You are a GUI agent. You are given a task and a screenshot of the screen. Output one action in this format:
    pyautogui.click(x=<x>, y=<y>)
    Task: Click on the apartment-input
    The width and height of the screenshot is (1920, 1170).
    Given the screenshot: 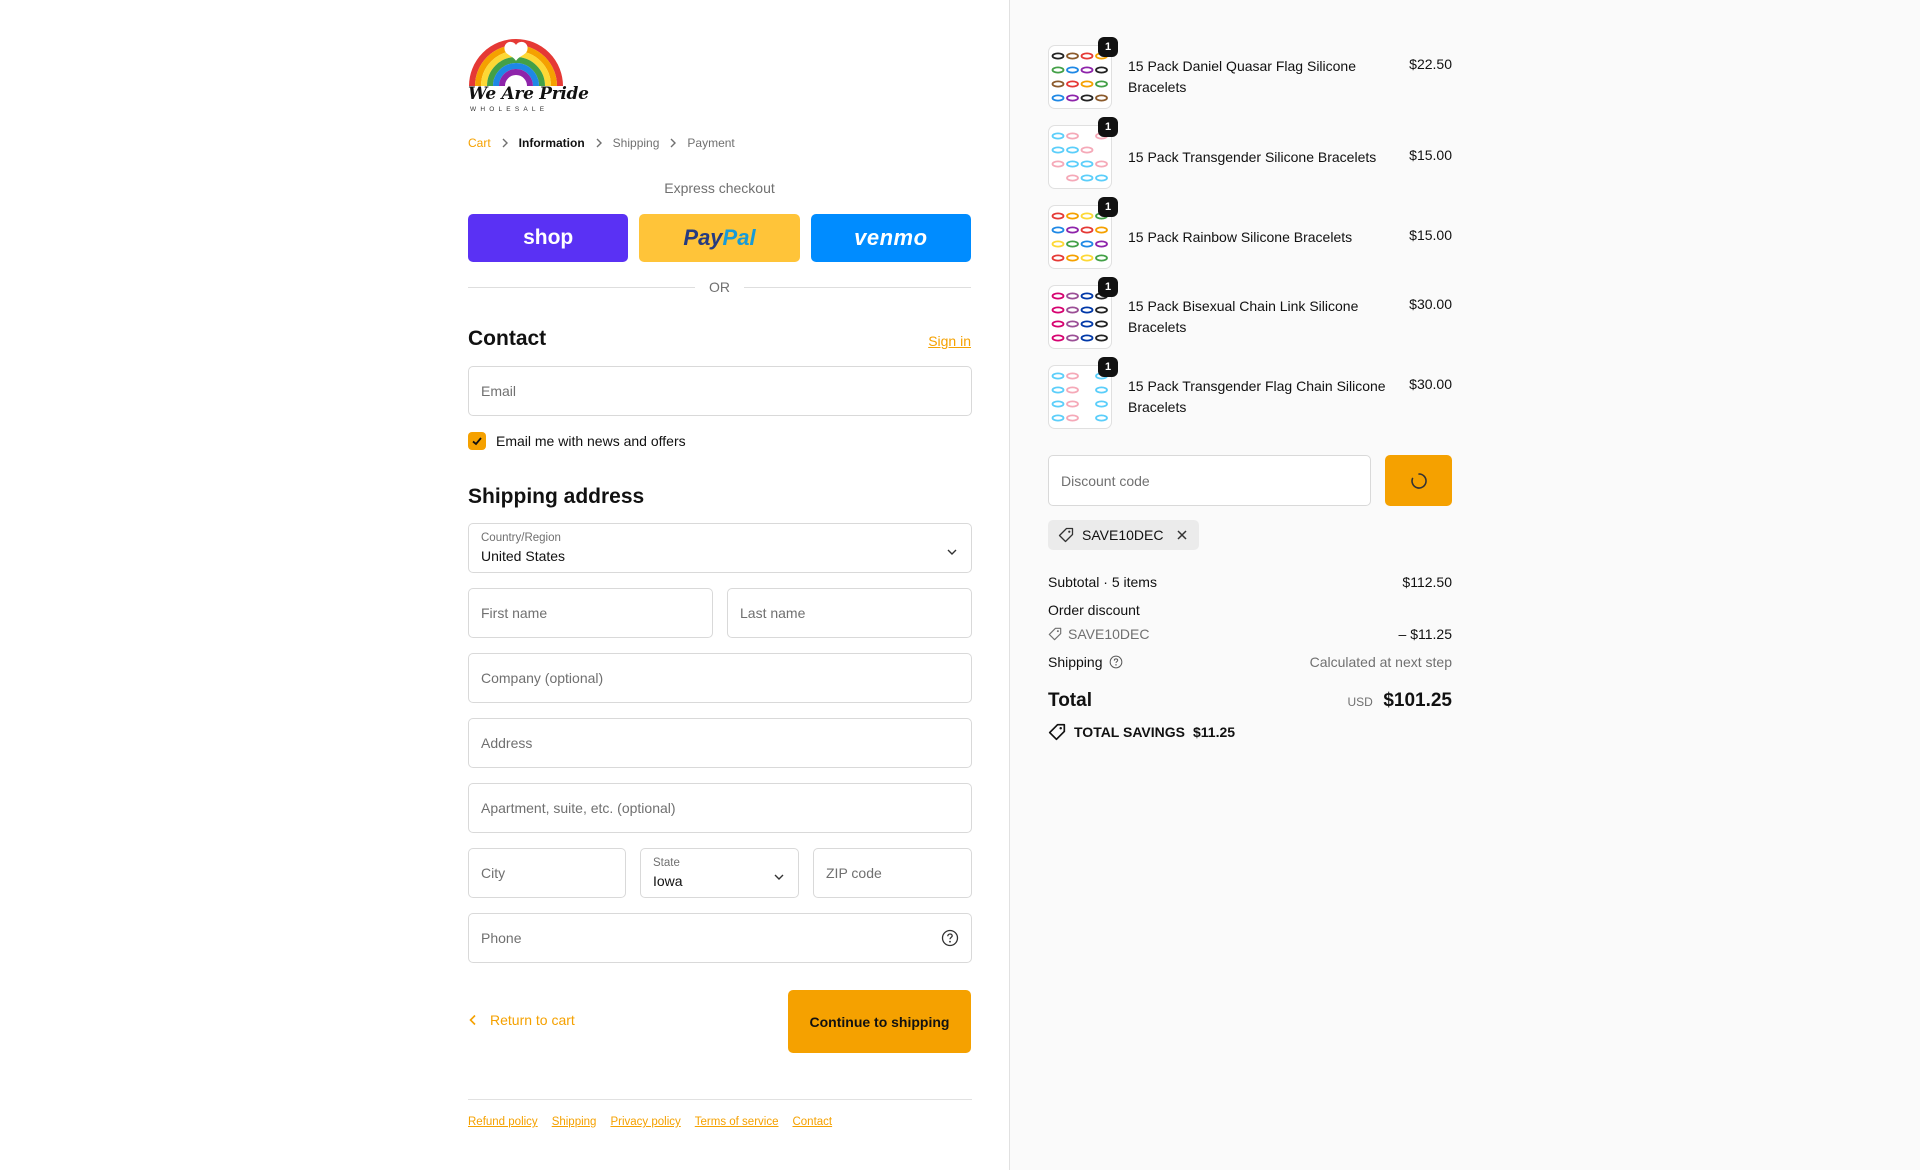 What is the action you would take?
    pyautogui.click(x=720, y=808)
    